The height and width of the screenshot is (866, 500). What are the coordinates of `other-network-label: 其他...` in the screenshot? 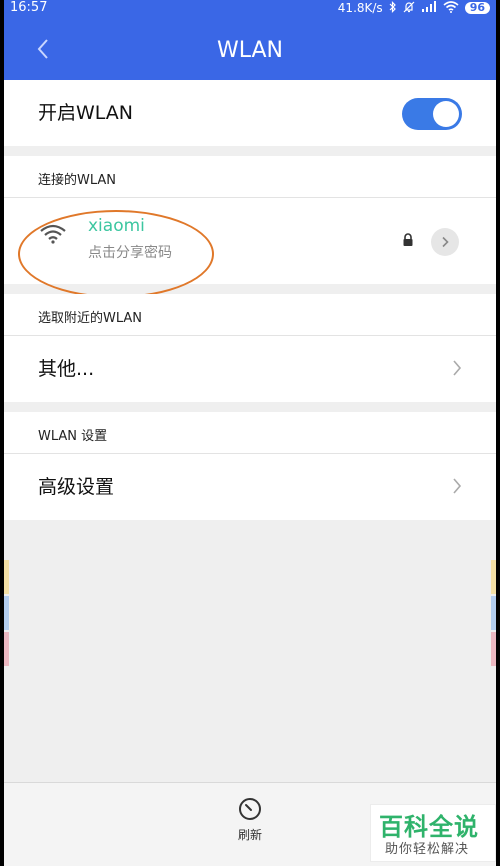 It's located at (66, 369).